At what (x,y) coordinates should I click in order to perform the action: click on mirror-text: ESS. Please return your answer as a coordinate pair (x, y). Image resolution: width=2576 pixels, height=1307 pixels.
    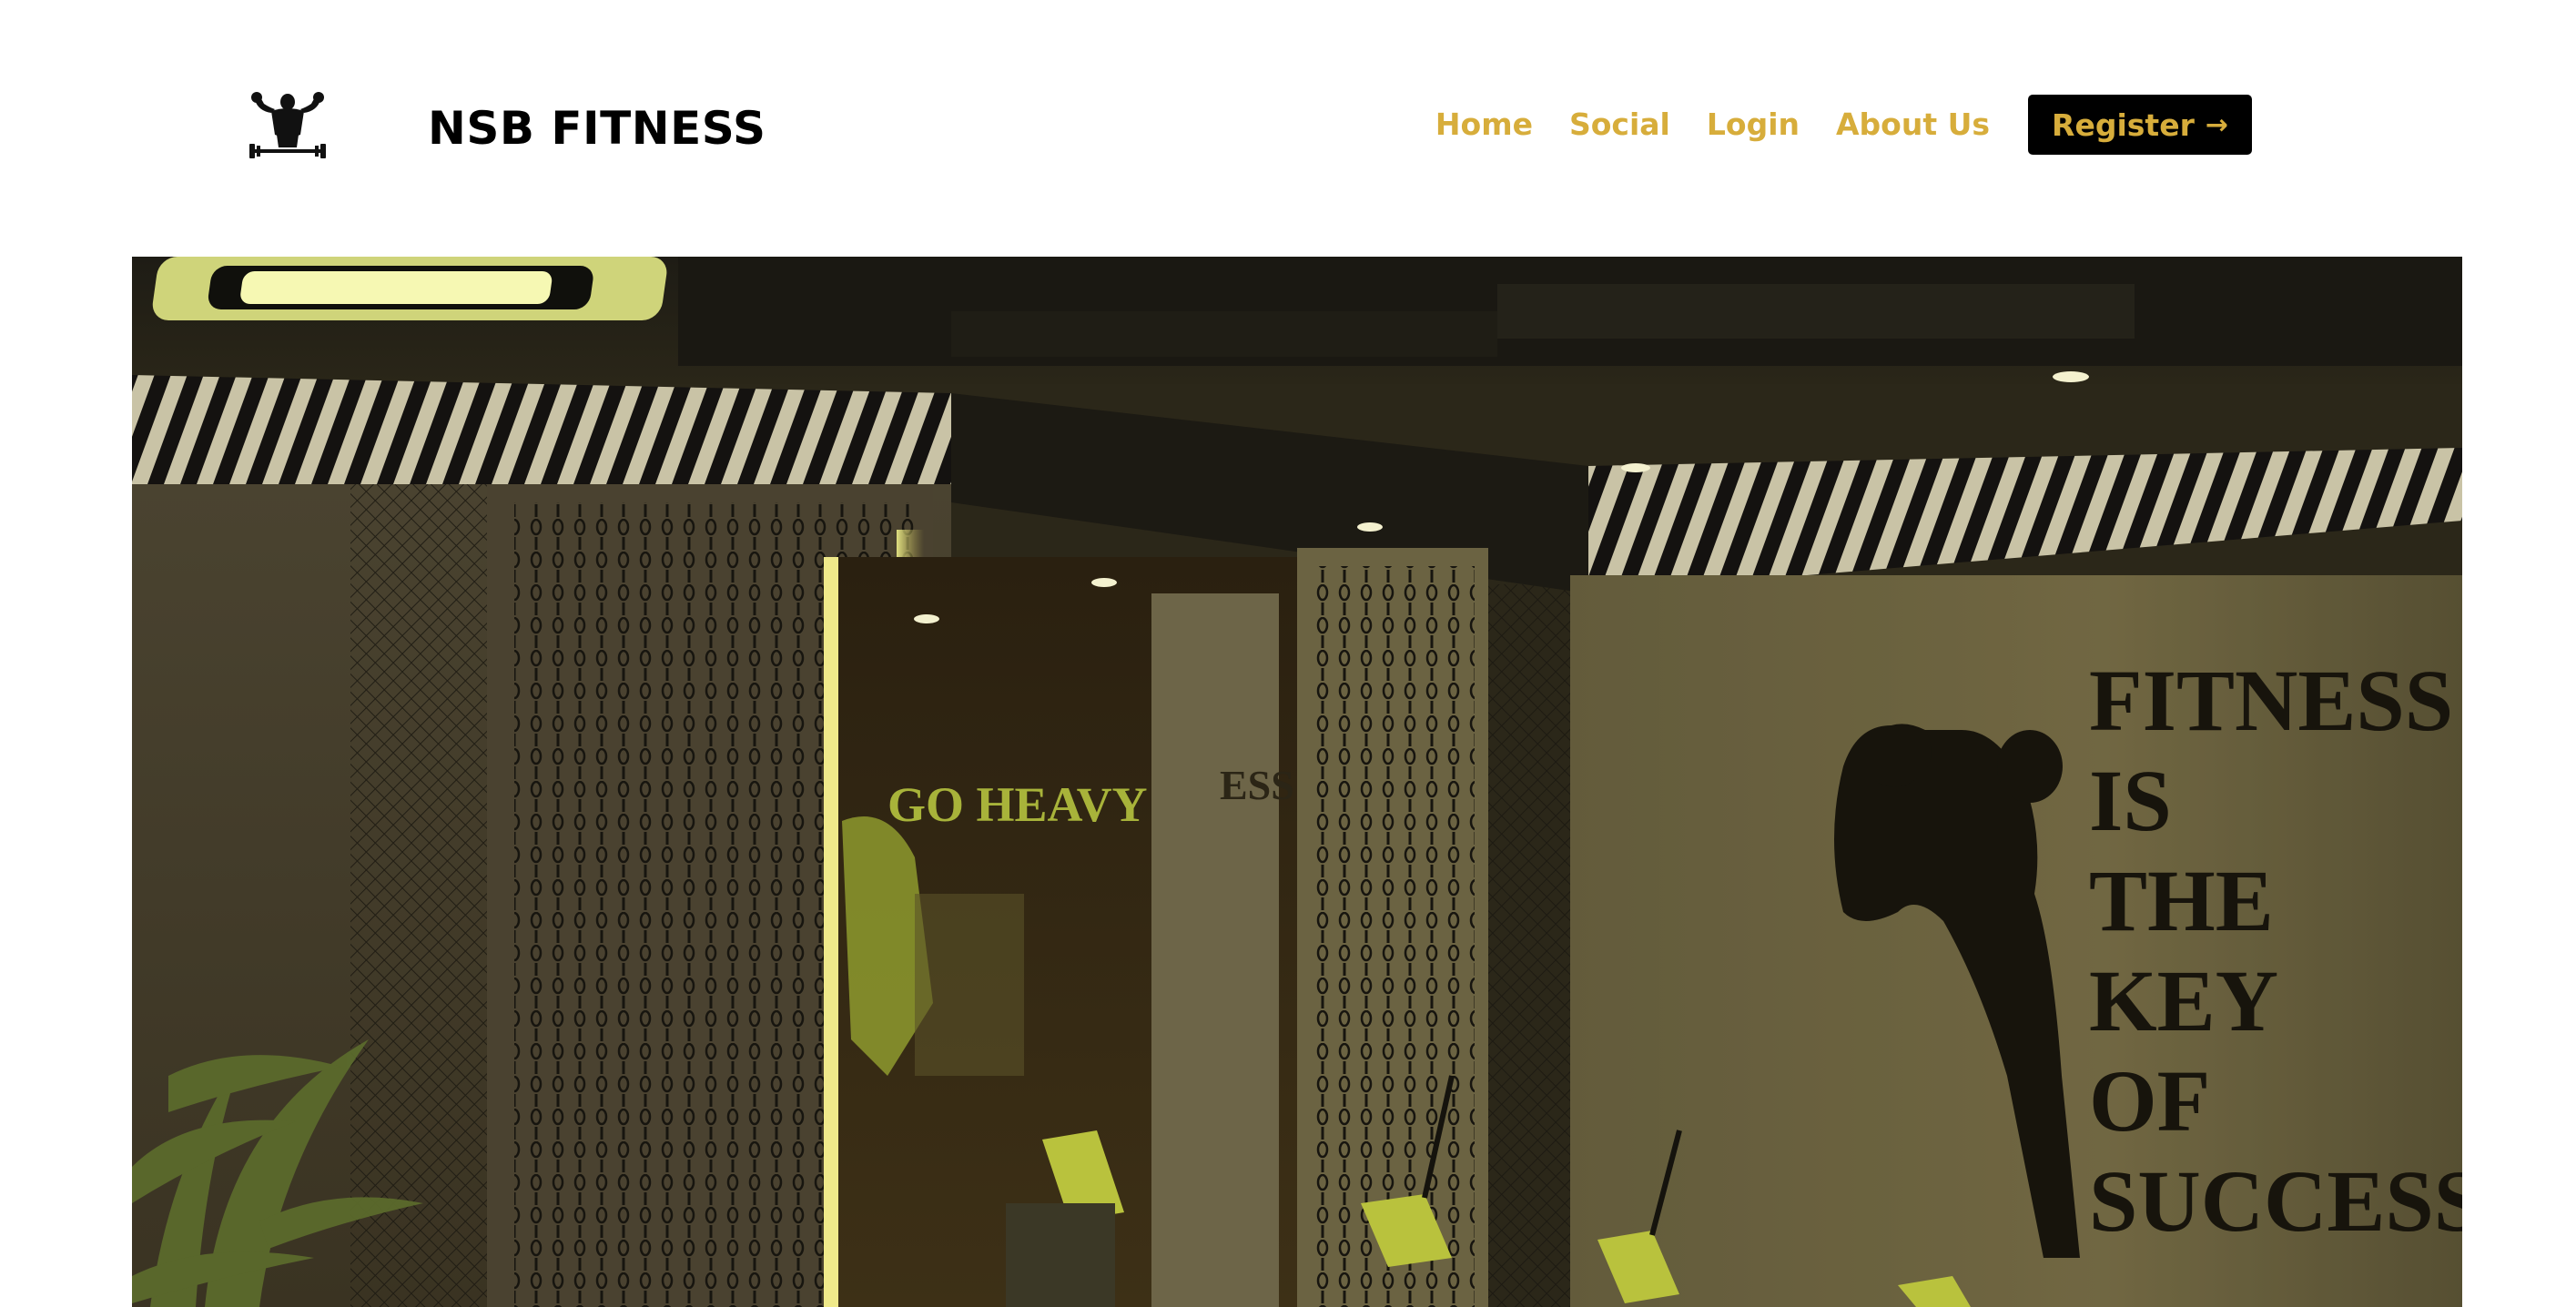
    Looking at the image, I should click on (1257, 785).